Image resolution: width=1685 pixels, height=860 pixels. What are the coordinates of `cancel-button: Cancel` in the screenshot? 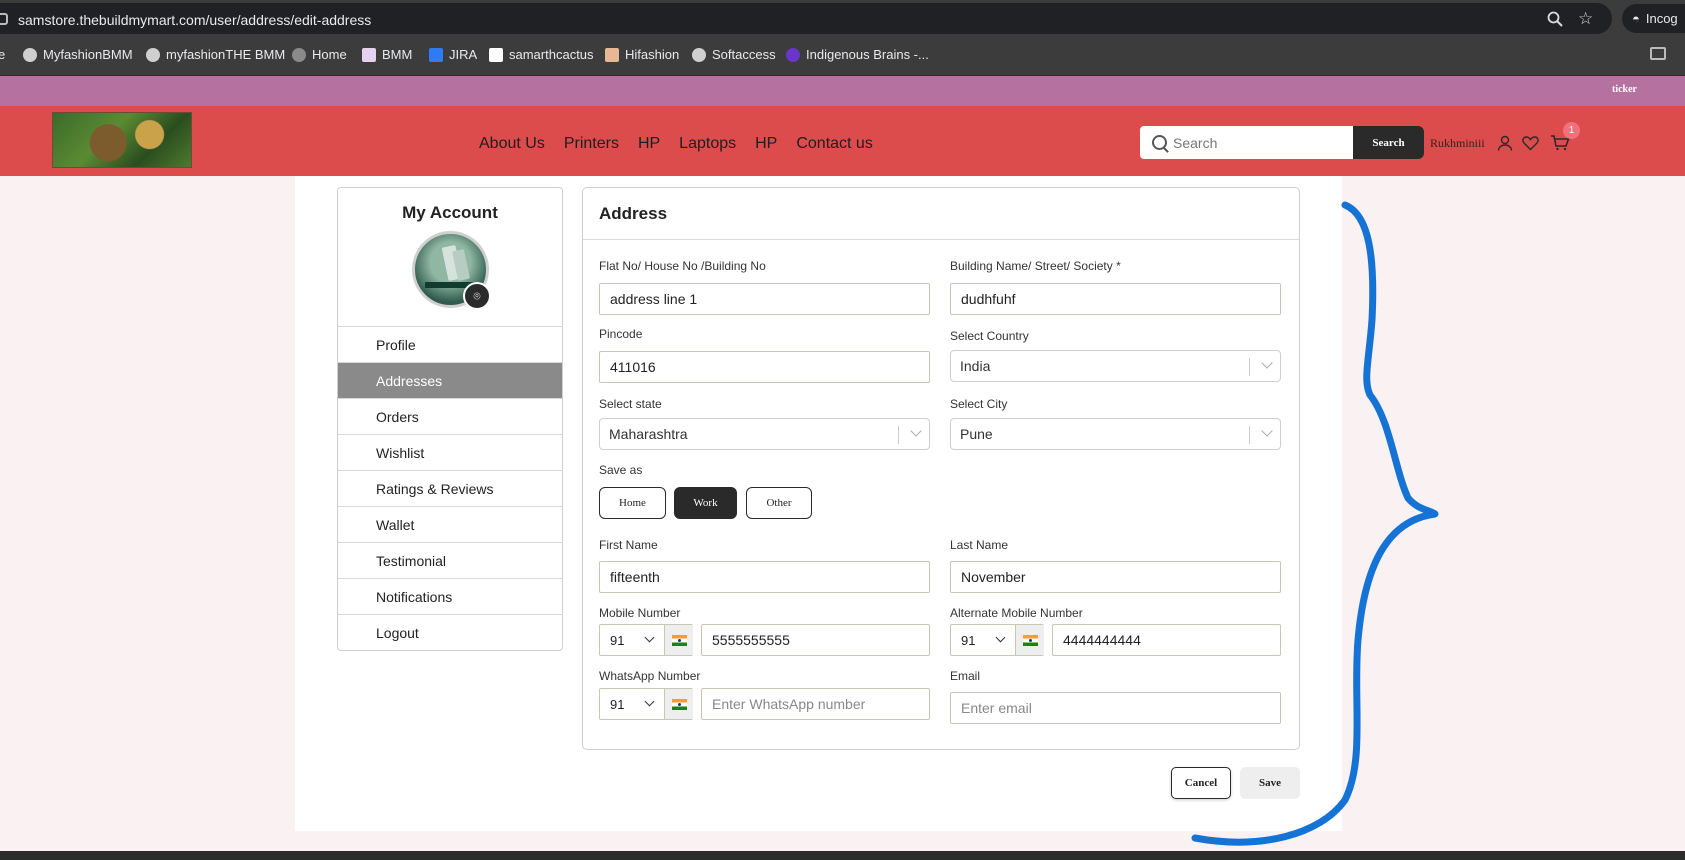 It's located at (1201, 783).